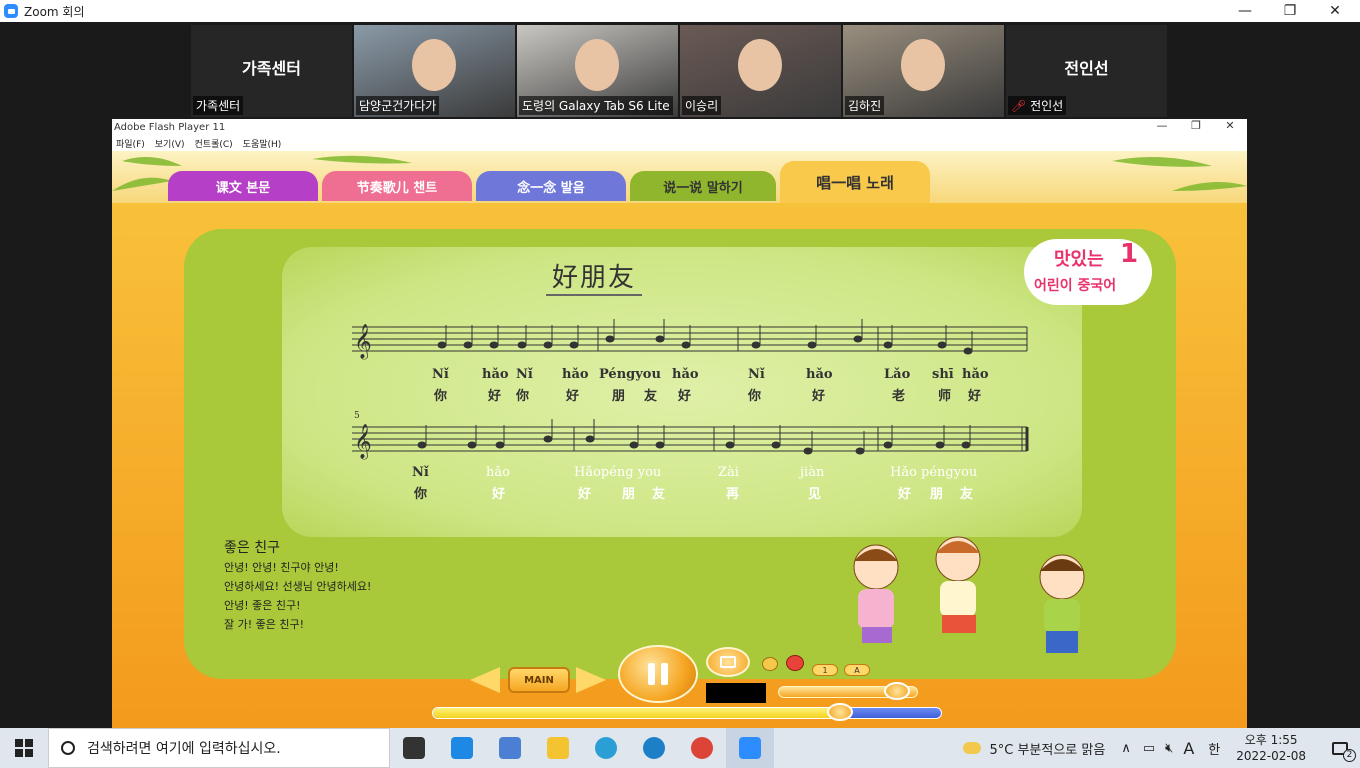 This screenshot has width=1360, height=768. Describe the element at coordinates (591, 680) in the screenshot. I see `next-button` at that location.